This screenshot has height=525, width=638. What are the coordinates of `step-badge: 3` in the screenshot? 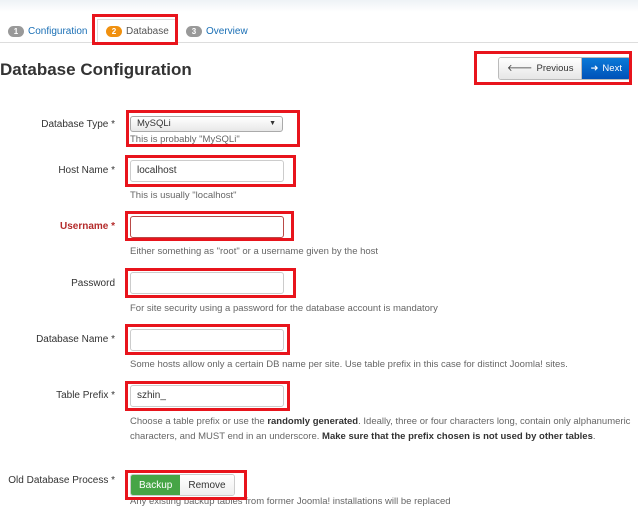 It's located at (194, 31).